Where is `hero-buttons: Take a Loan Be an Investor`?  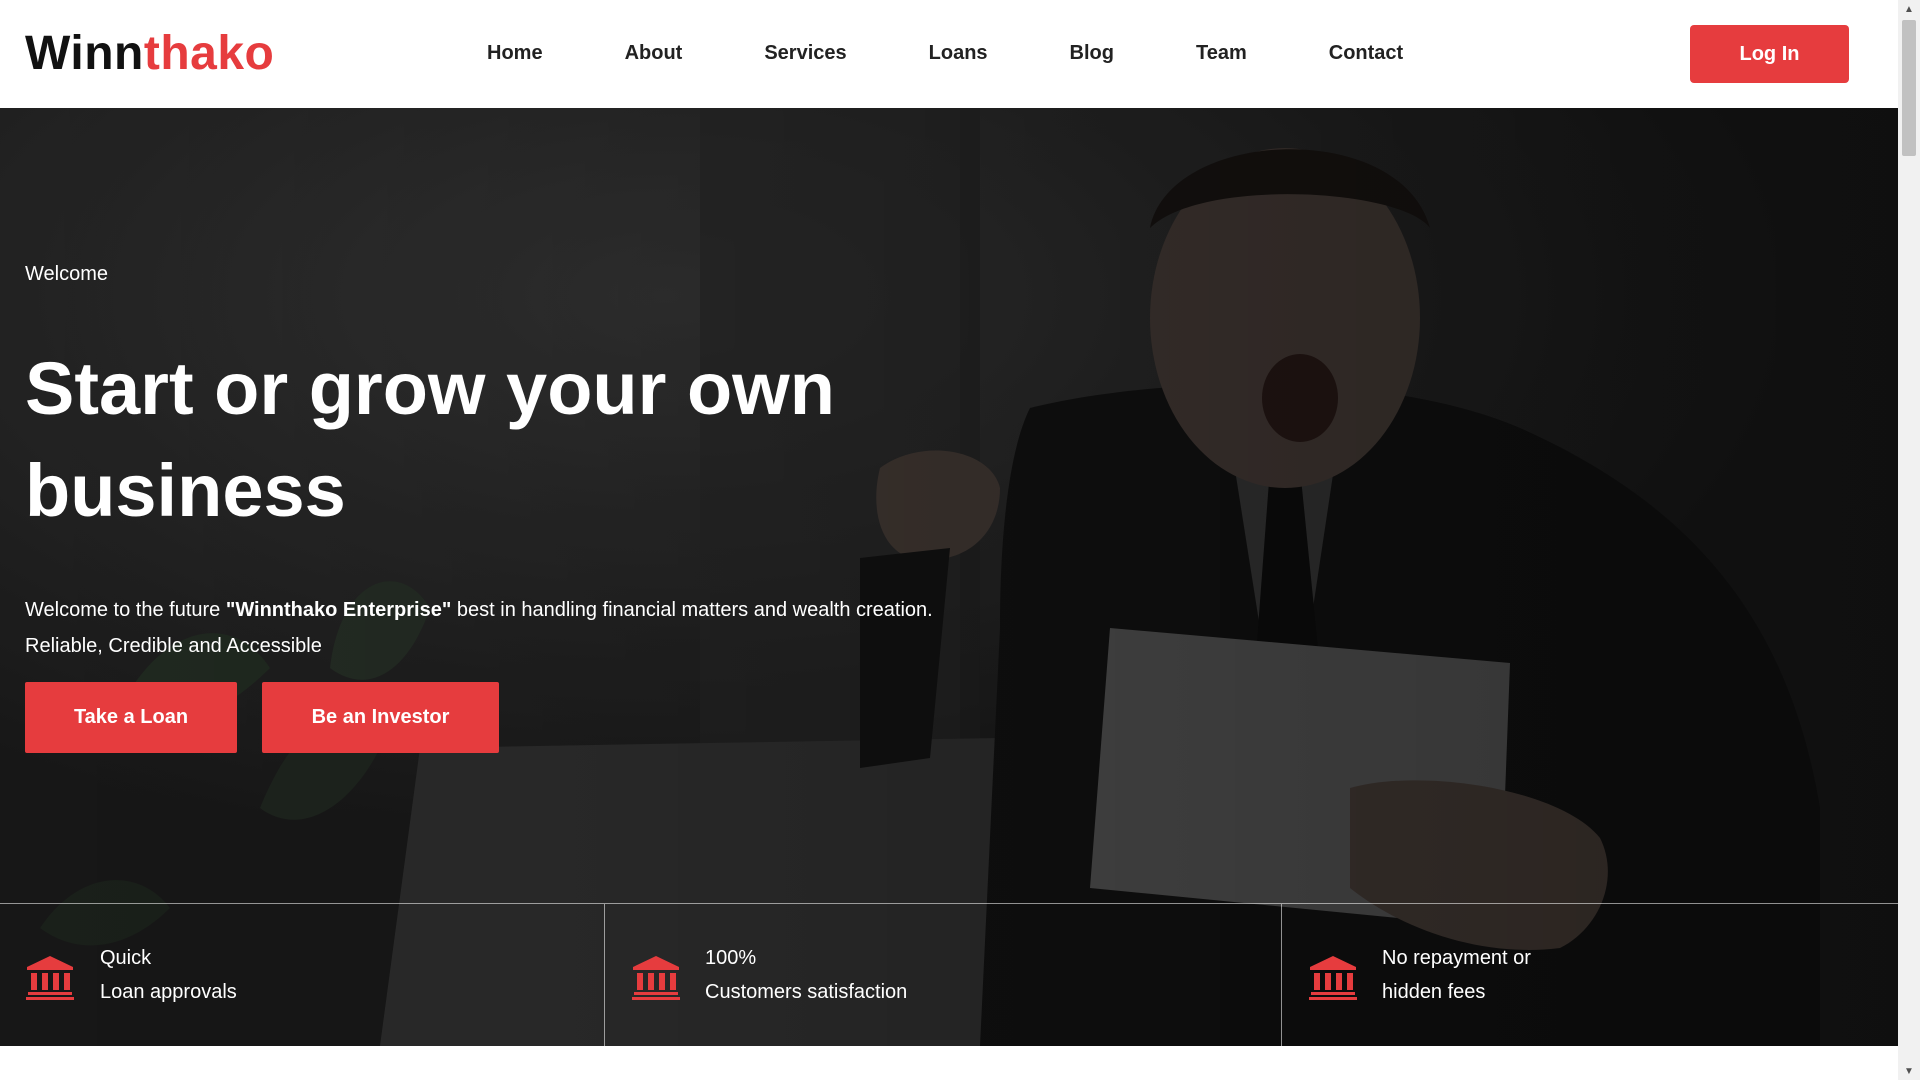 hero-buttons: Take a Loan Be an Investor is located at coordinates (262, 717).